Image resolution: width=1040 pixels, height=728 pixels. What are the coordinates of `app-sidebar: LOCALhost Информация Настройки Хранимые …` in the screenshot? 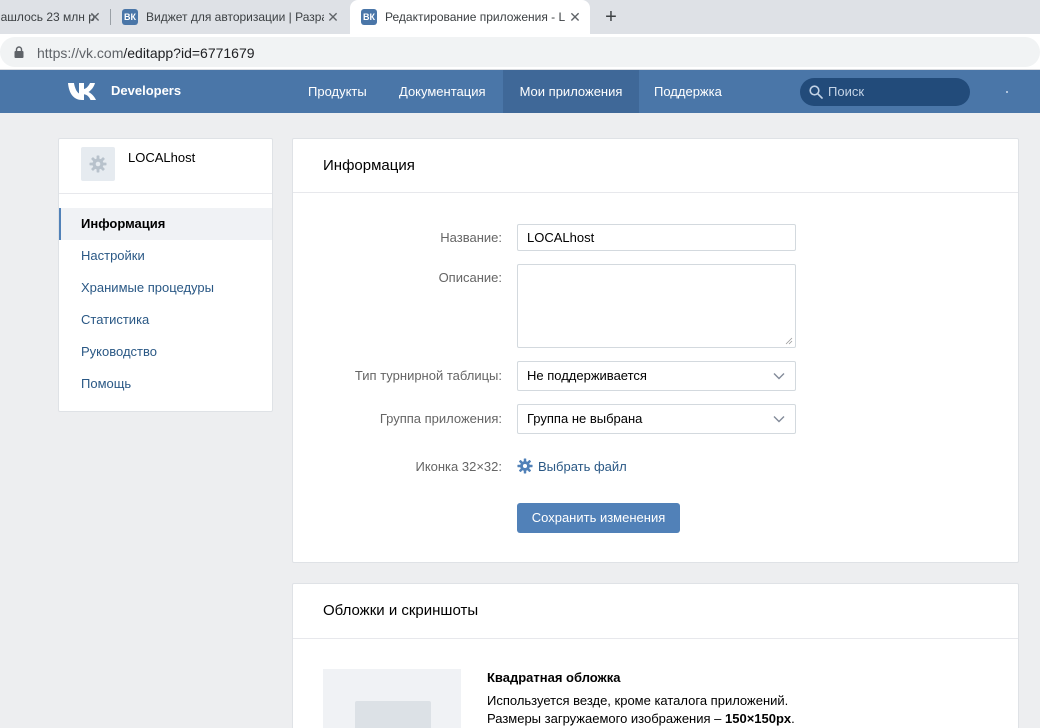 It's located at (165, 275).